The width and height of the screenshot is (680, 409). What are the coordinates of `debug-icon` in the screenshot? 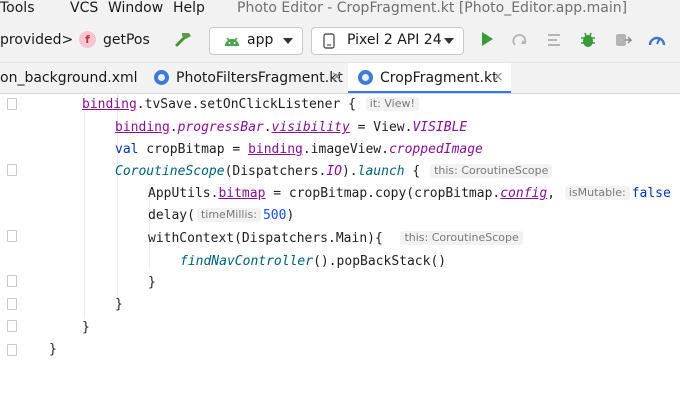 It's located at (588, 42).